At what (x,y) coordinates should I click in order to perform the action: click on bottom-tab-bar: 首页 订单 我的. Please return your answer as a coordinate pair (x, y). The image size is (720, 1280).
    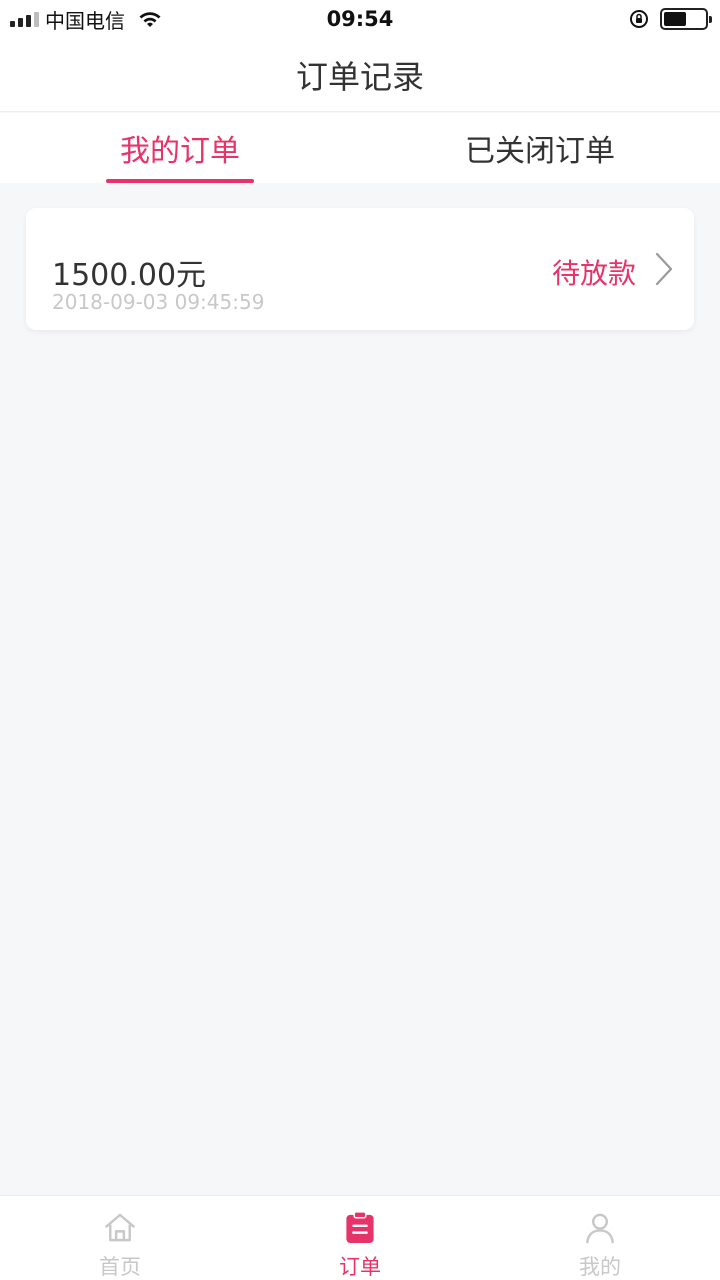
    Looking at the image, I should click on (360, 1237).